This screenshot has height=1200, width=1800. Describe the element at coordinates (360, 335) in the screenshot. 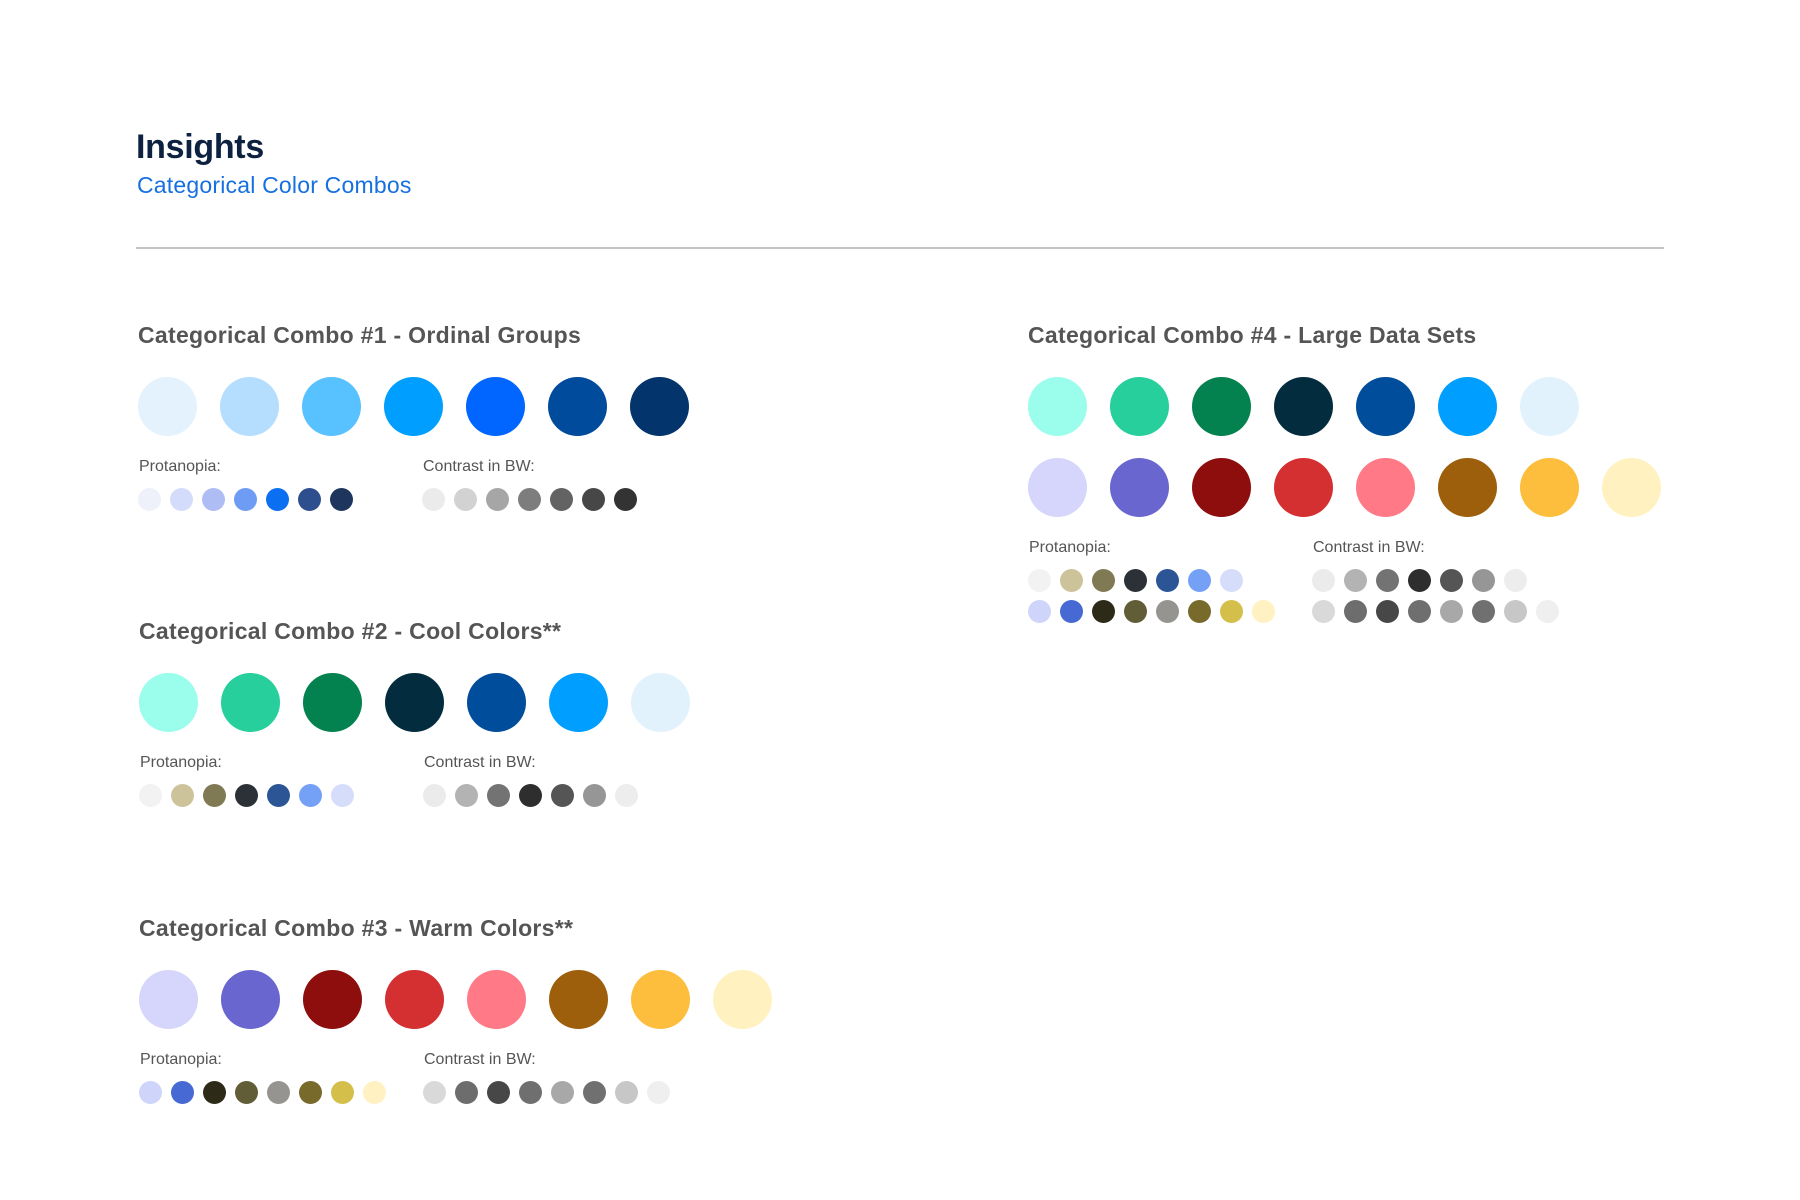

I see `combo-title: Categorical Combo #1 - Ordinal Groups` at that location.